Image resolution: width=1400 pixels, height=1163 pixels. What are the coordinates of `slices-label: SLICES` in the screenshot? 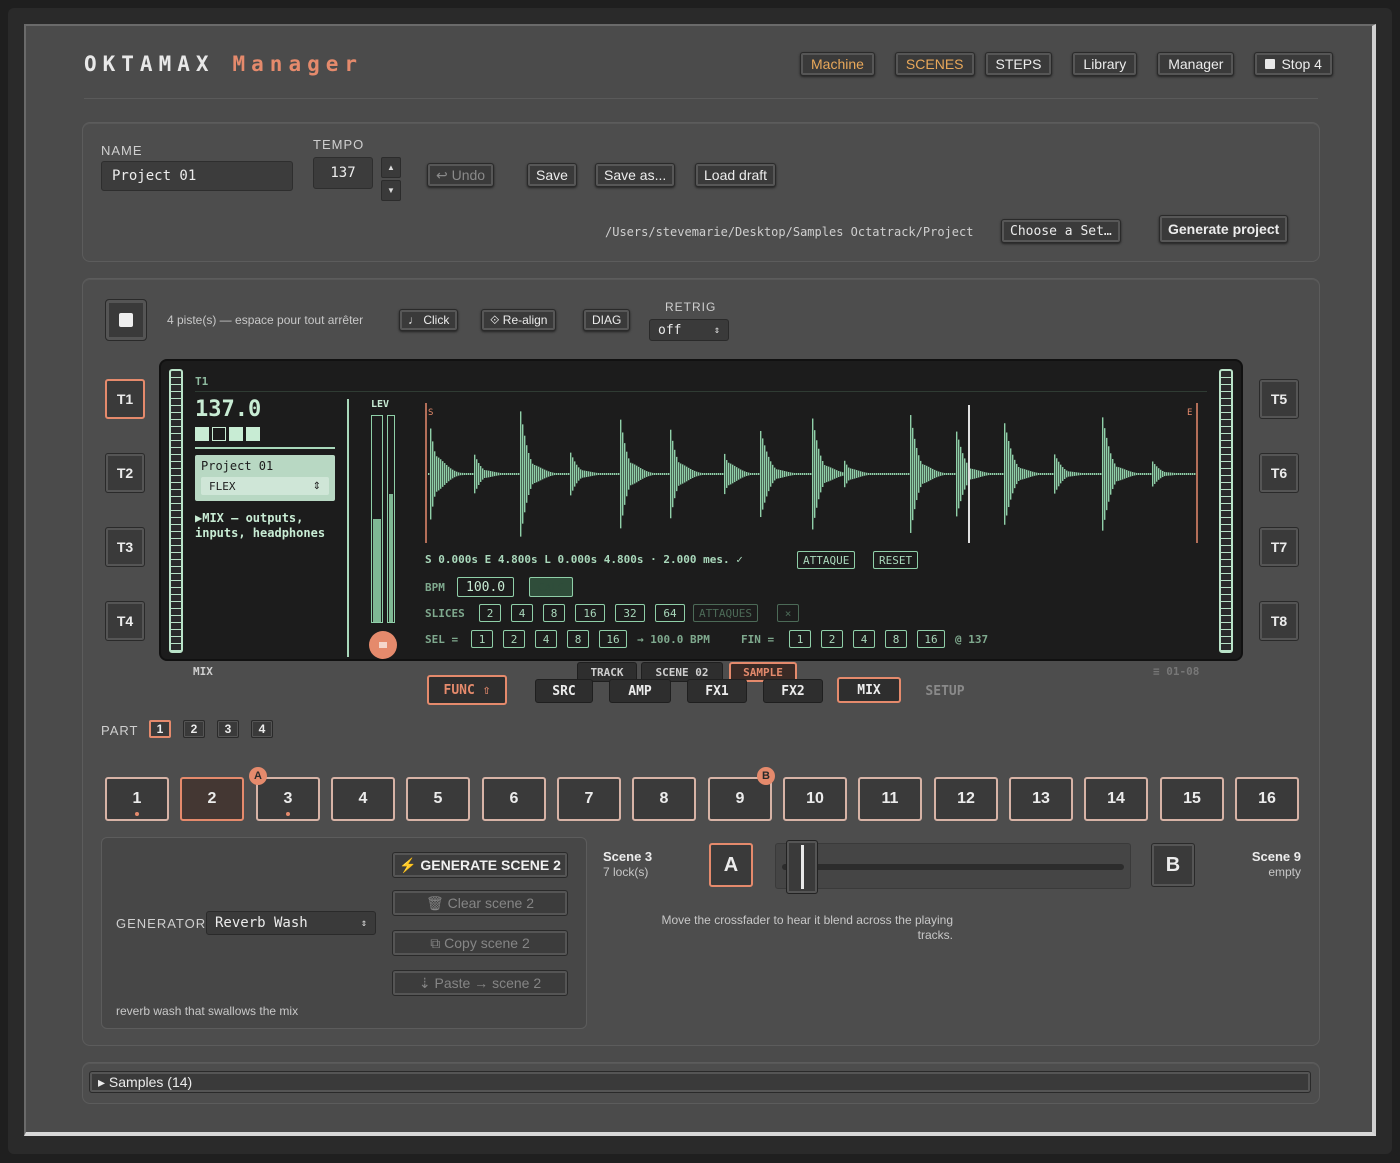 It's located at (445, 613).